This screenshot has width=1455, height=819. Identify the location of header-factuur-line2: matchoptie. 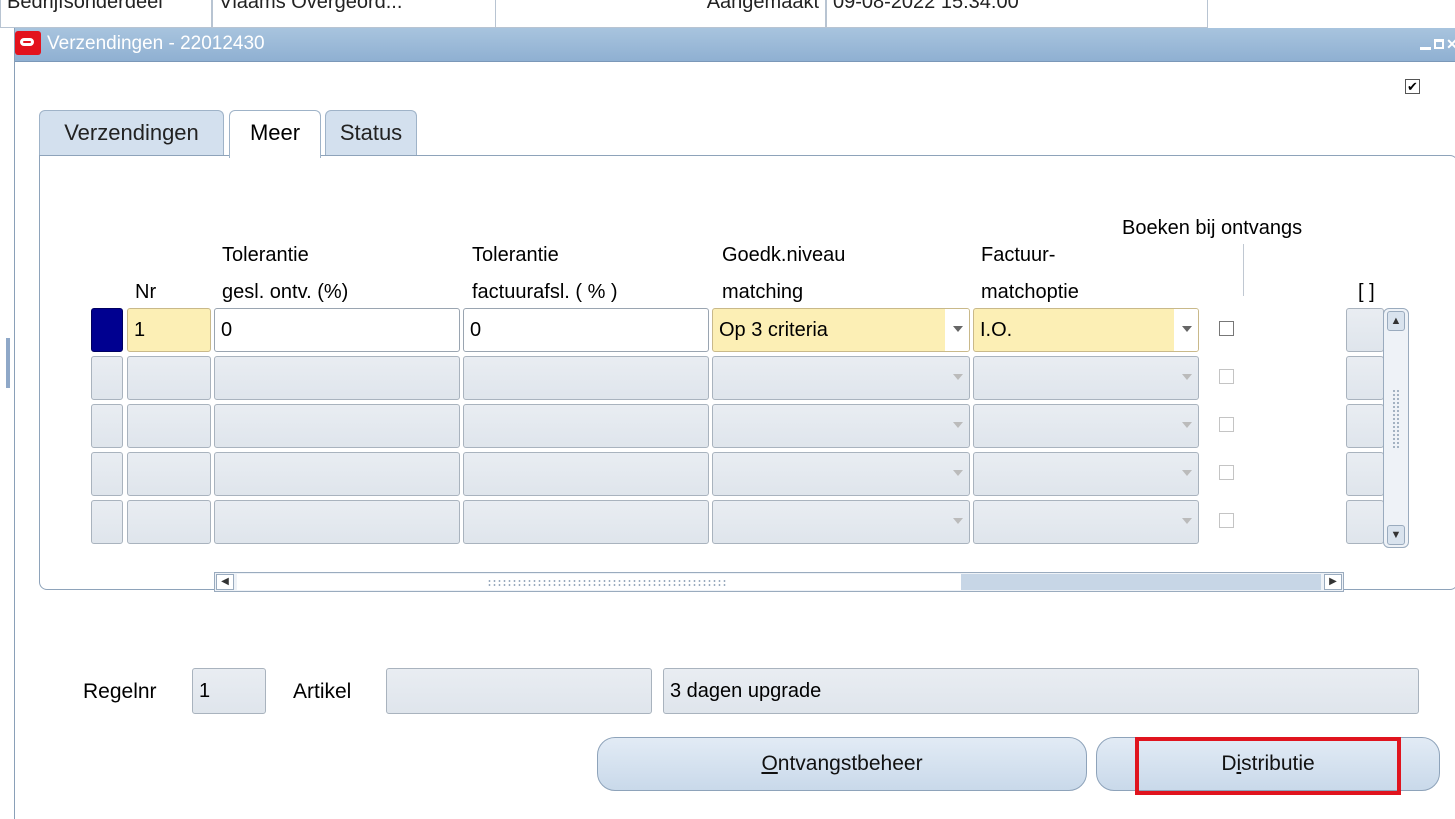
(1030, 292).